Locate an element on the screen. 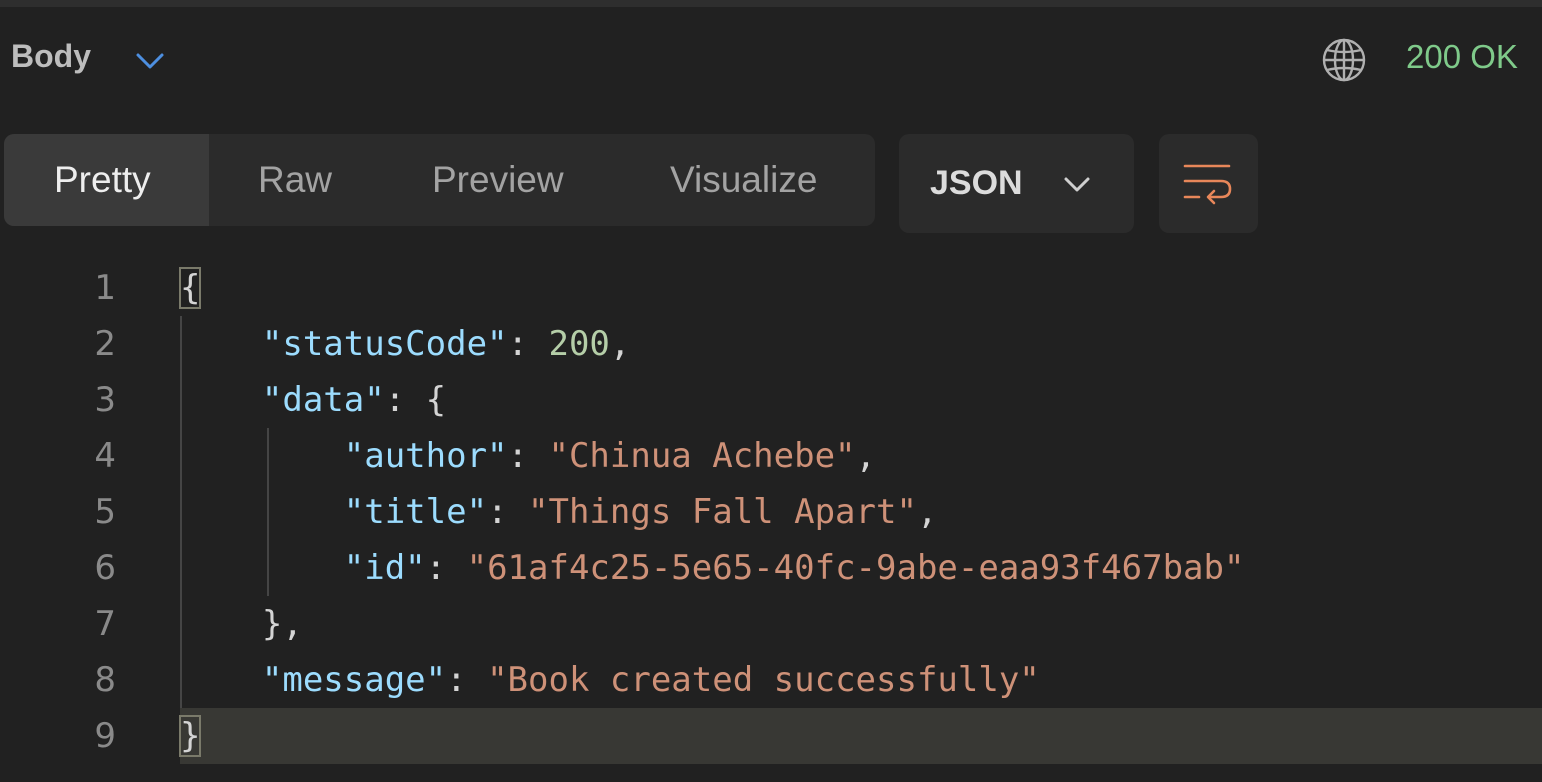 This screenshot has width=1542, height=782. code-text: "data": { is located at coordinates (313, 400).